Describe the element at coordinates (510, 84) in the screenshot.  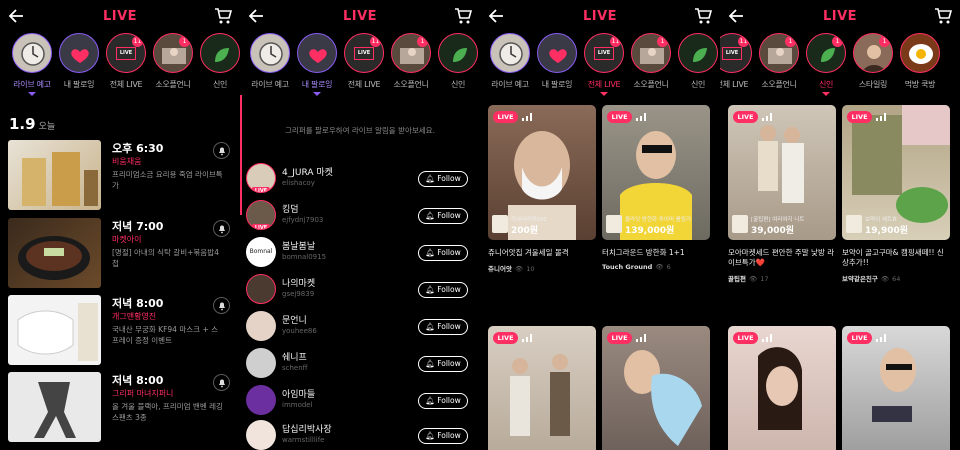
I see `category-label: 라이브 예고` at that location.